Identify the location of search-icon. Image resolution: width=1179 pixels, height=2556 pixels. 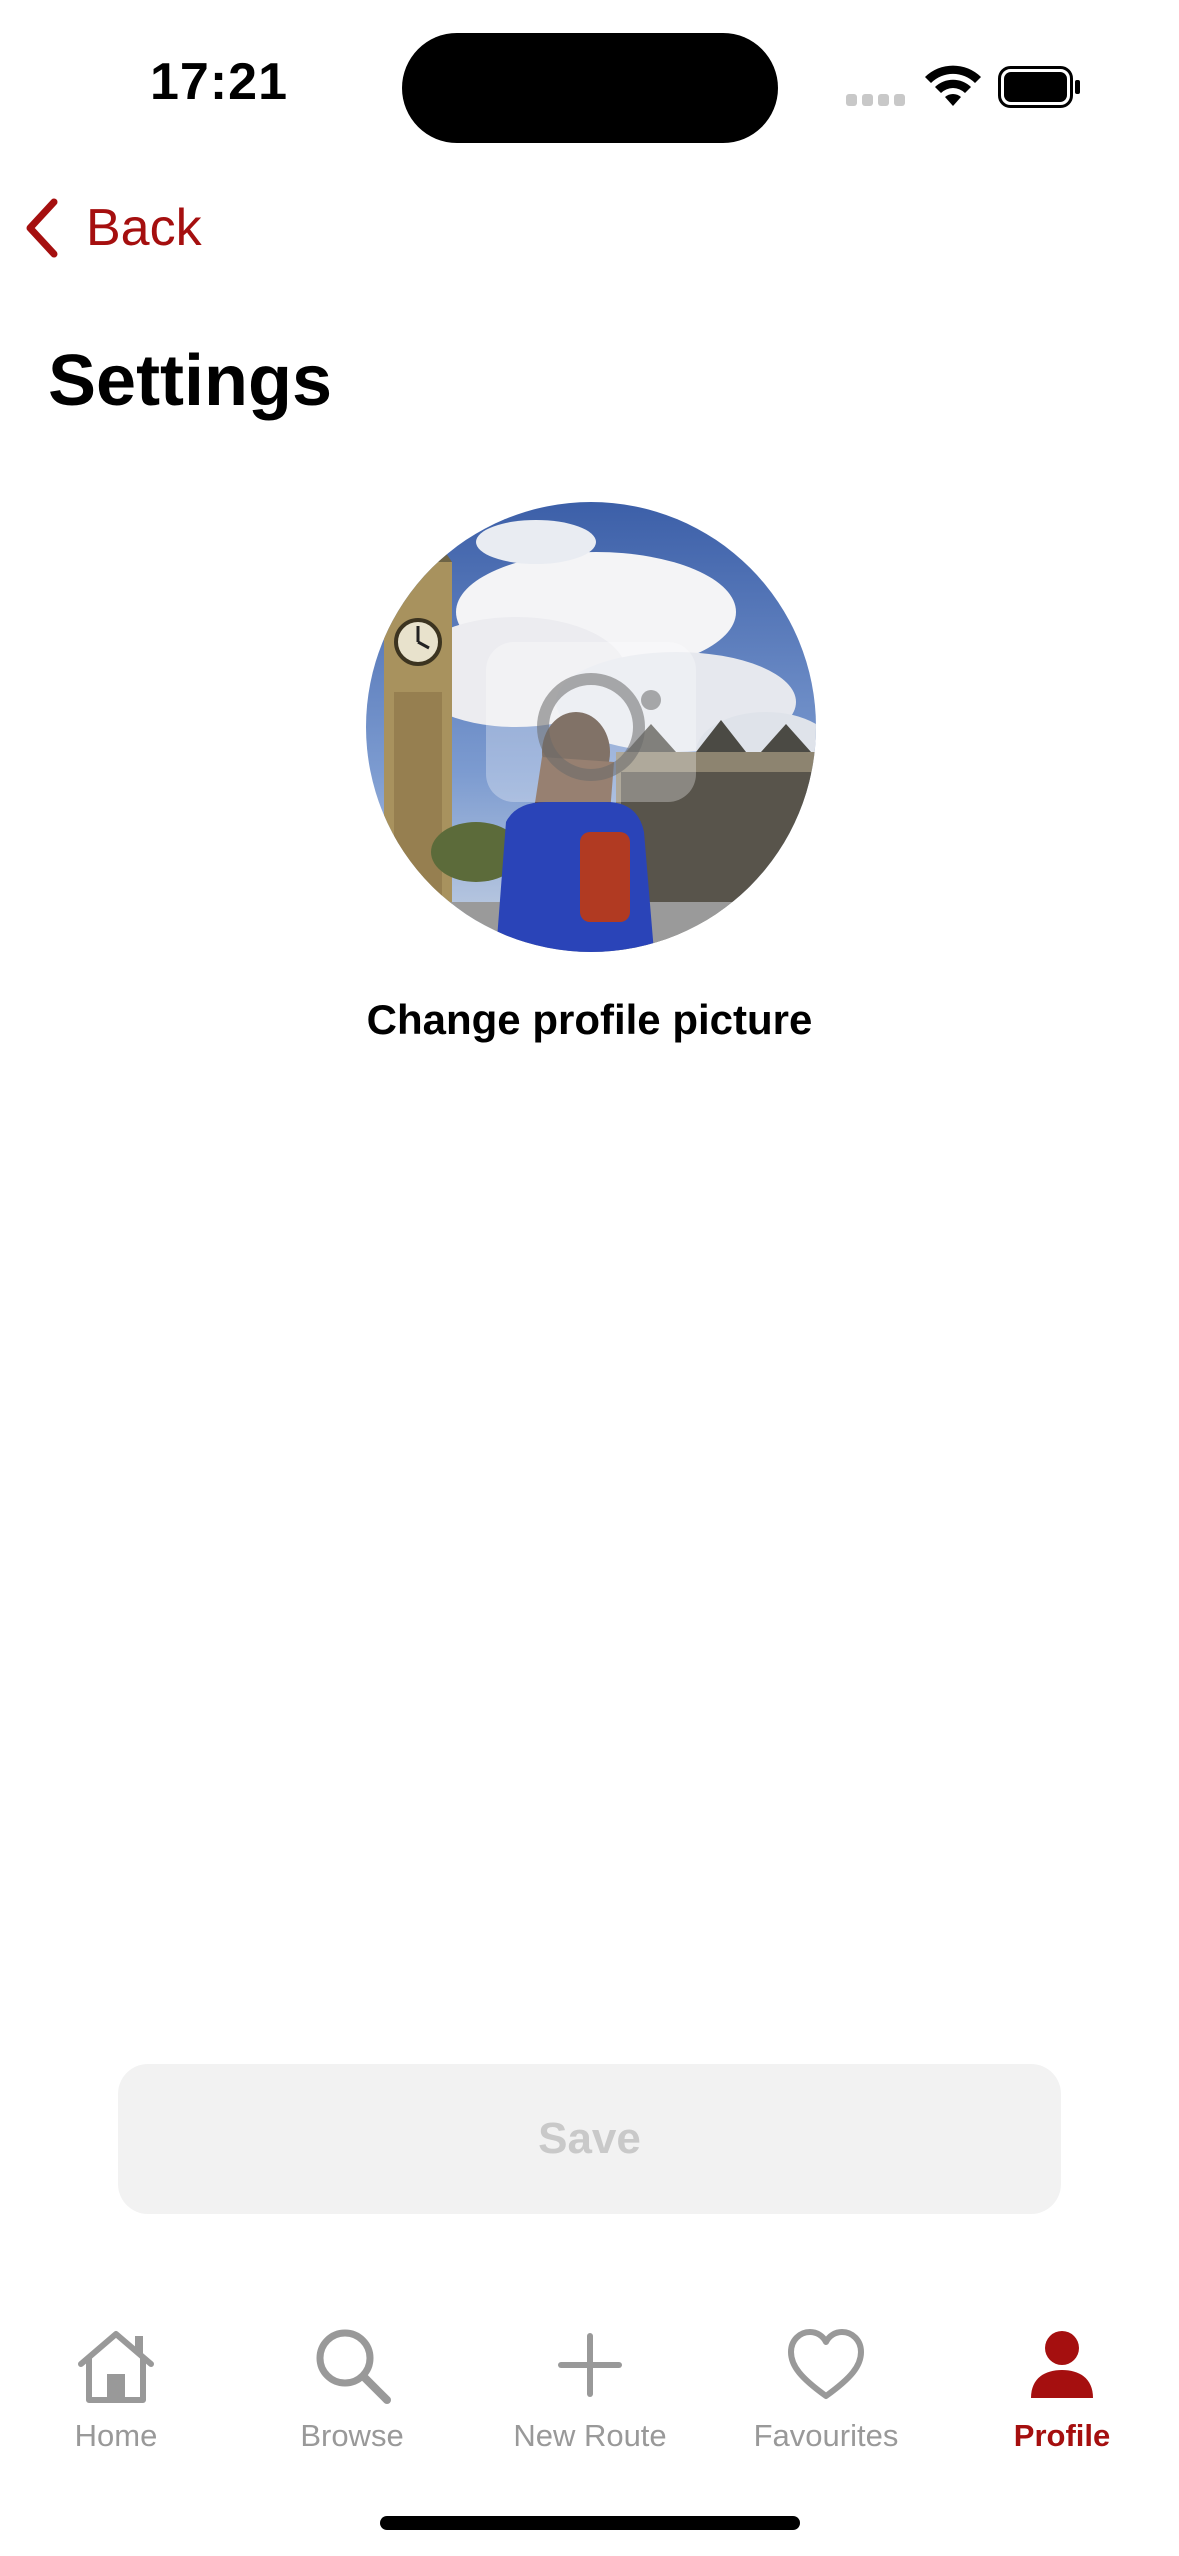
(353, 2366).